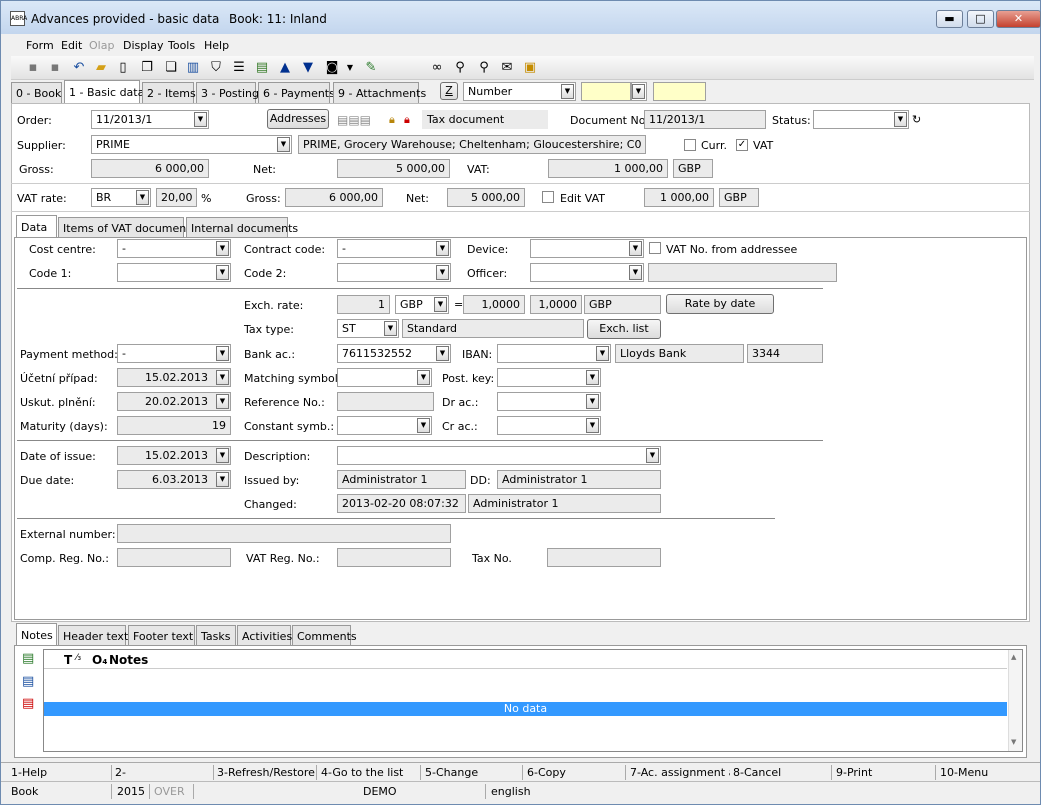 The width and height of the screenshot is (1041, 805). I want to click on camera-icon: ◙, so click(332, 68).